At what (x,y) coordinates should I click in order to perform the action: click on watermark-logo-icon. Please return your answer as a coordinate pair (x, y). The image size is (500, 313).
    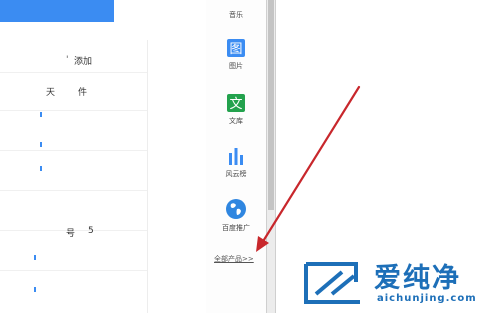
    Looking at the image, I should click on (333, 285).